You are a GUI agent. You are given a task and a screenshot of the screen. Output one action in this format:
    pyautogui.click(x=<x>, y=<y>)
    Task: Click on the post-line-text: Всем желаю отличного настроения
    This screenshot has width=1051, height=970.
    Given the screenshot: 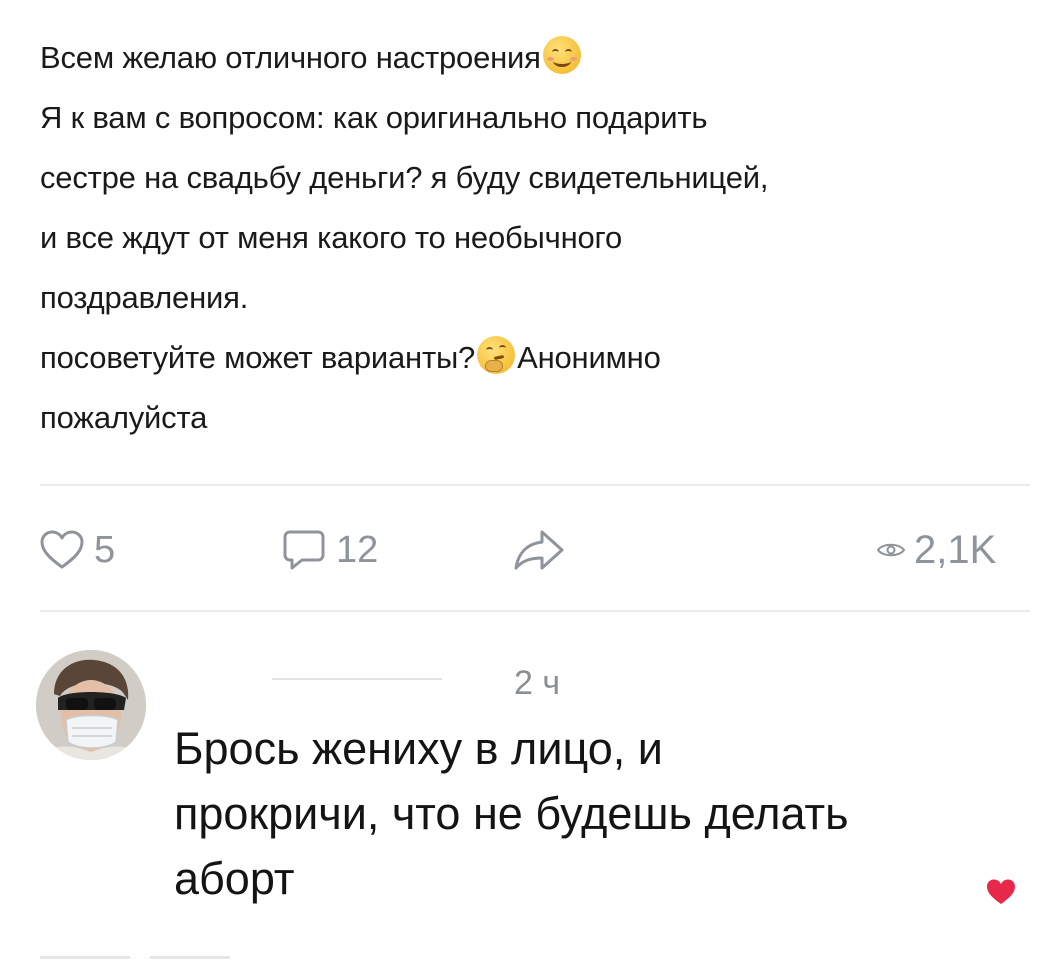 What is the action you would take?
    pyautogui.click(x=290, y=57)
    